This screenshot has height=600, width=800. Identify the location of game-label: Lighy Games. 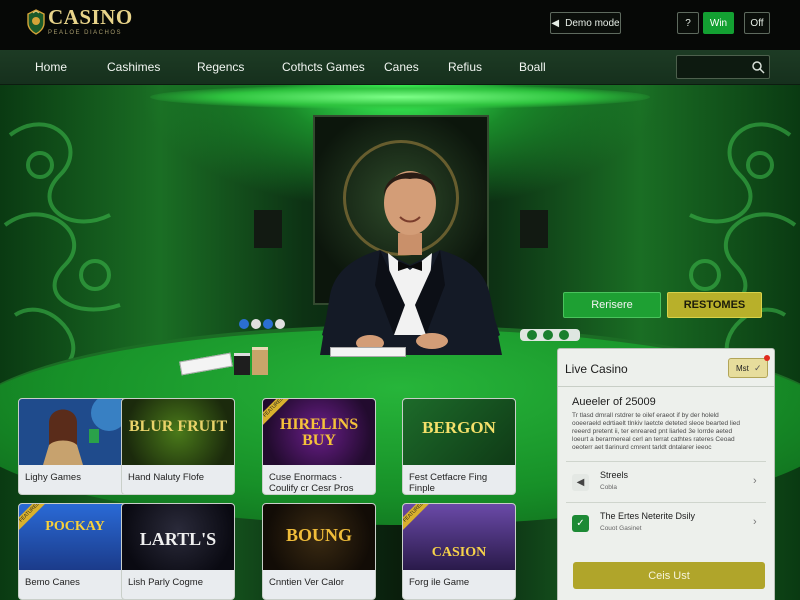
(53, 477).